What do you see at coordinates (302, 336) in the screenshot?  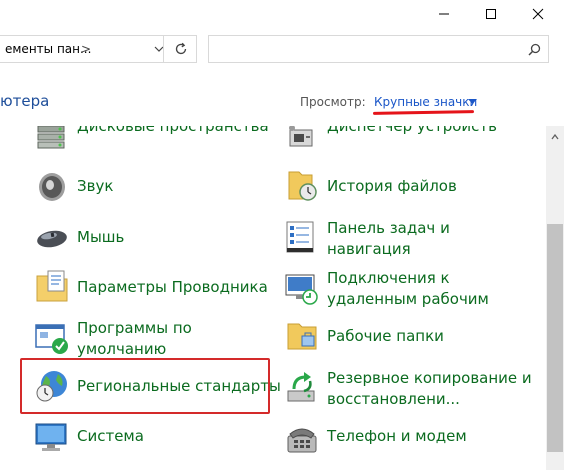 I see `work-folders-icon` at bounding box center [302, 336].